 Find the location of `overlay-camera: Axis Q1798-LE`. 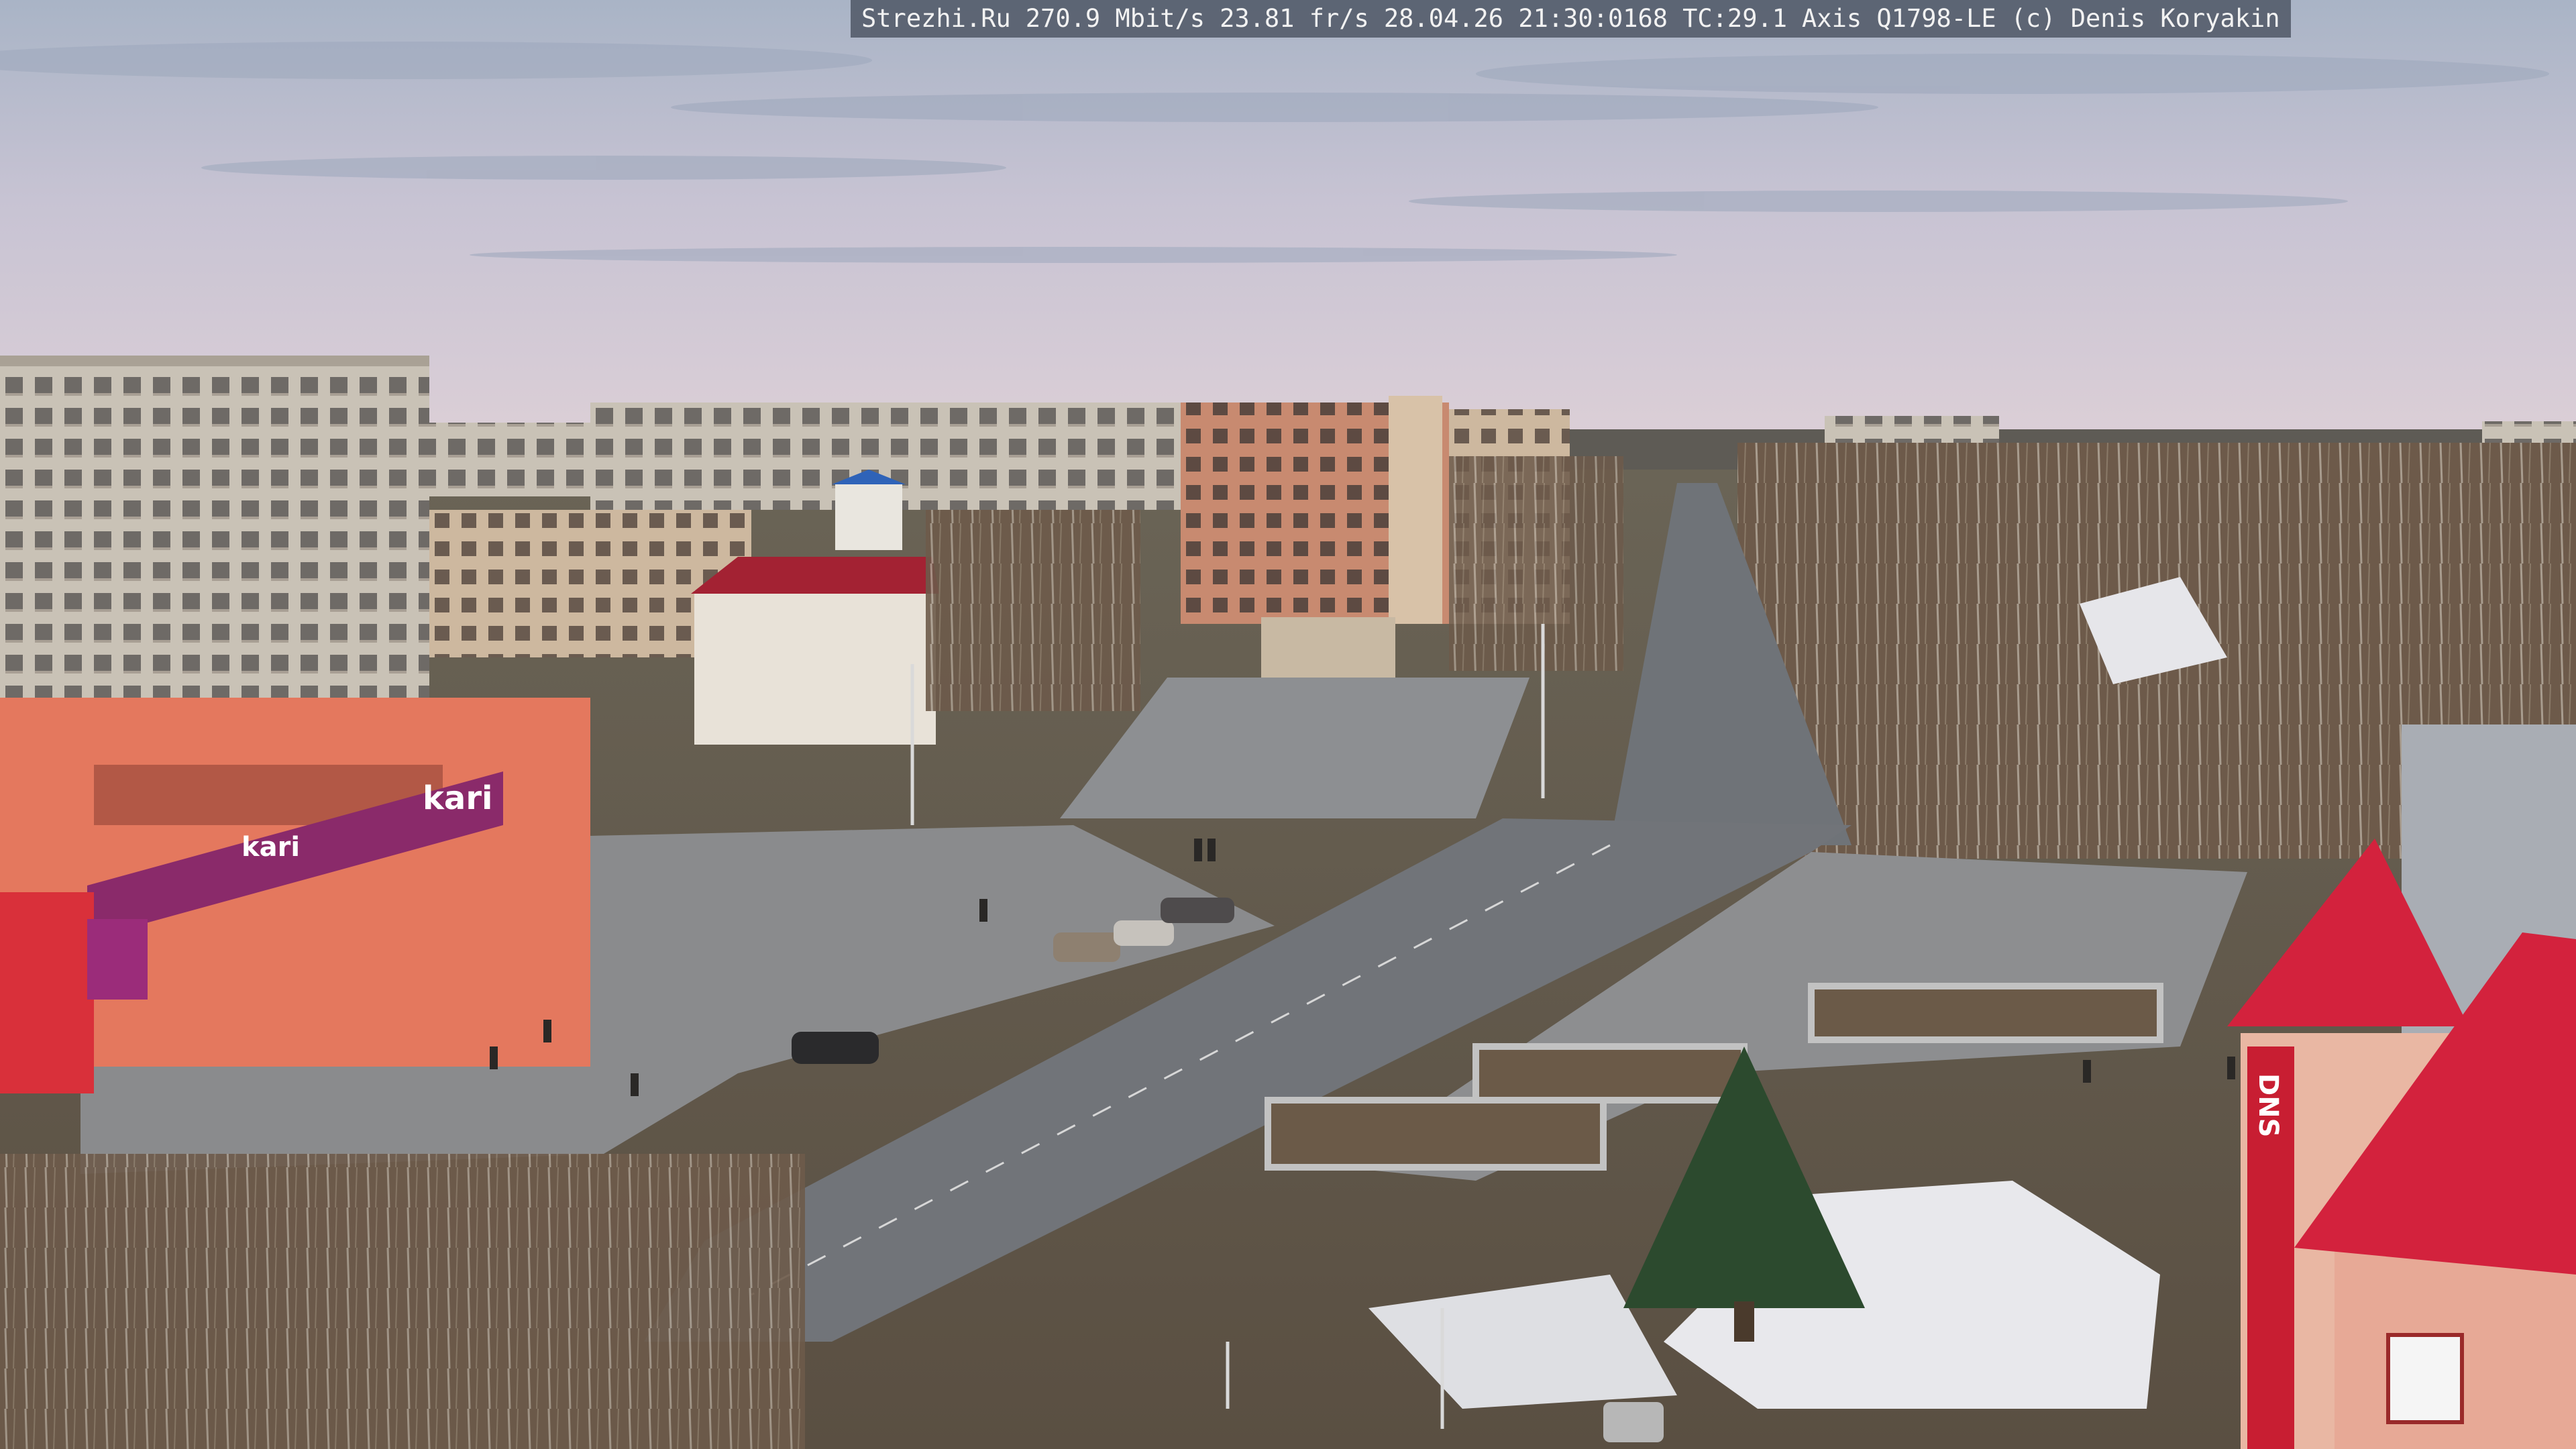

overlay-camera: Axis Q1798-LE is located at coordinates (1899, 18).